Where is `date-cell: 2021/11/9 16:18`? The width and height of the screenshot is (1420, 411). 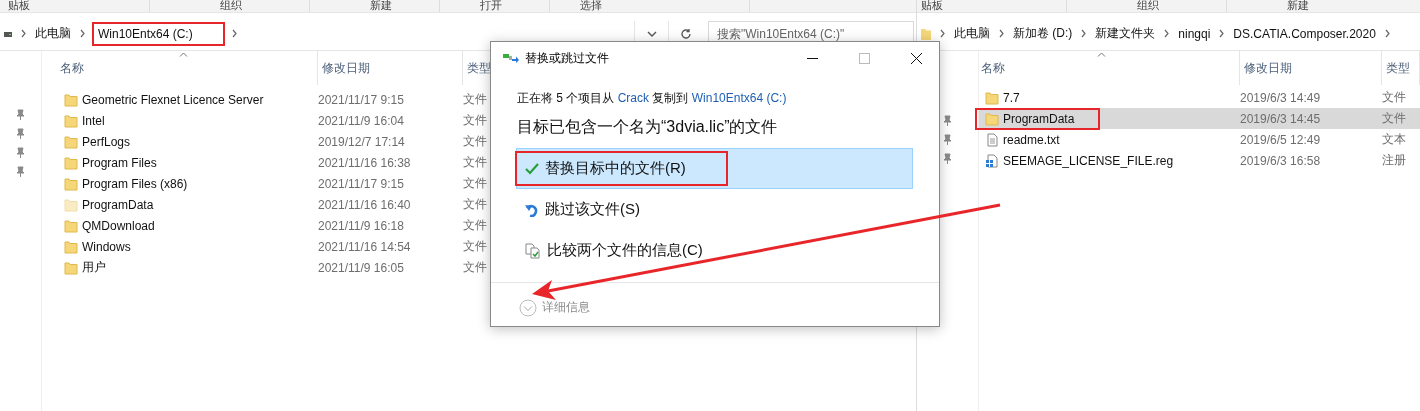 date-cell: 2021/11/9 16:18 is located at coordinates (361, 225).